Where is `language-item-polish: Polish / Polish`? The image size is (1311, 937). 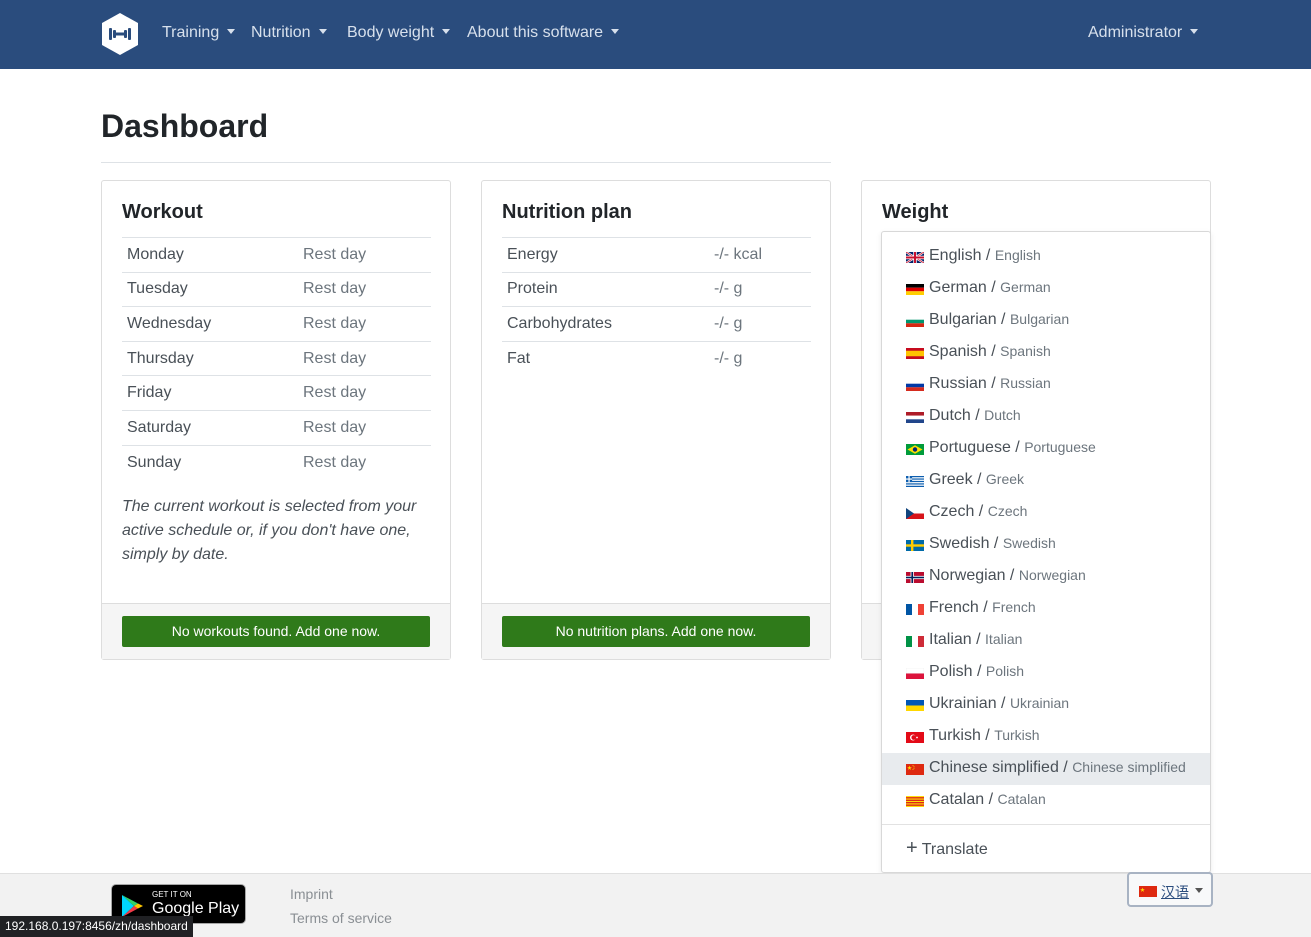
language-item-polish: Polish / Polish is located at coordinates (1046, 673).